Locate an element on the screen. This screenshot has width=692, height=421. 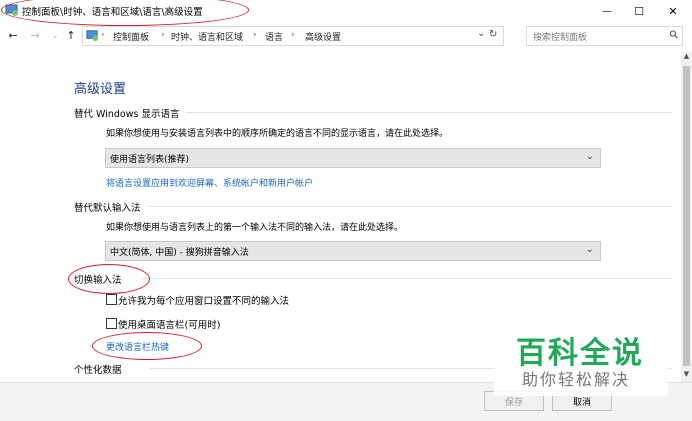
desktop-language-bar-checkbox is located at coordinates (111, 323).